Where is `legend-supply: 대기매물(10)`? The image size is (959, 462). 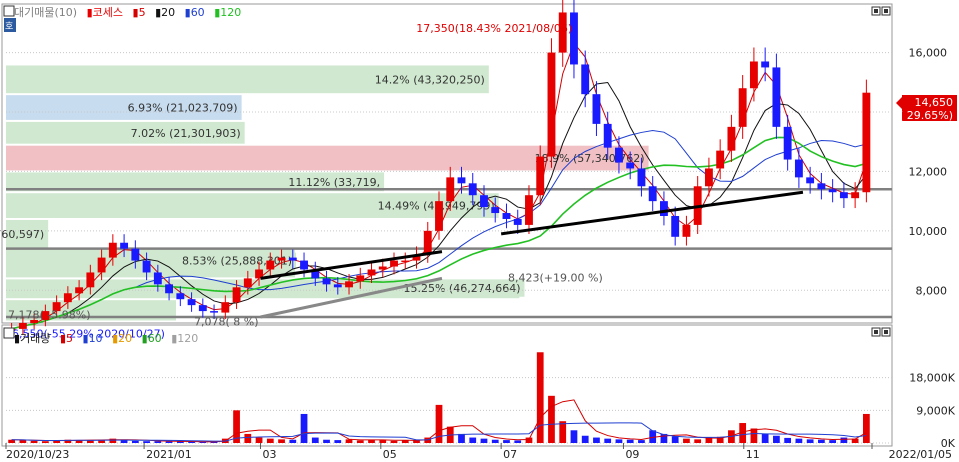
legend-supply: 대기매물(10) is located at coordinates (45, 12).